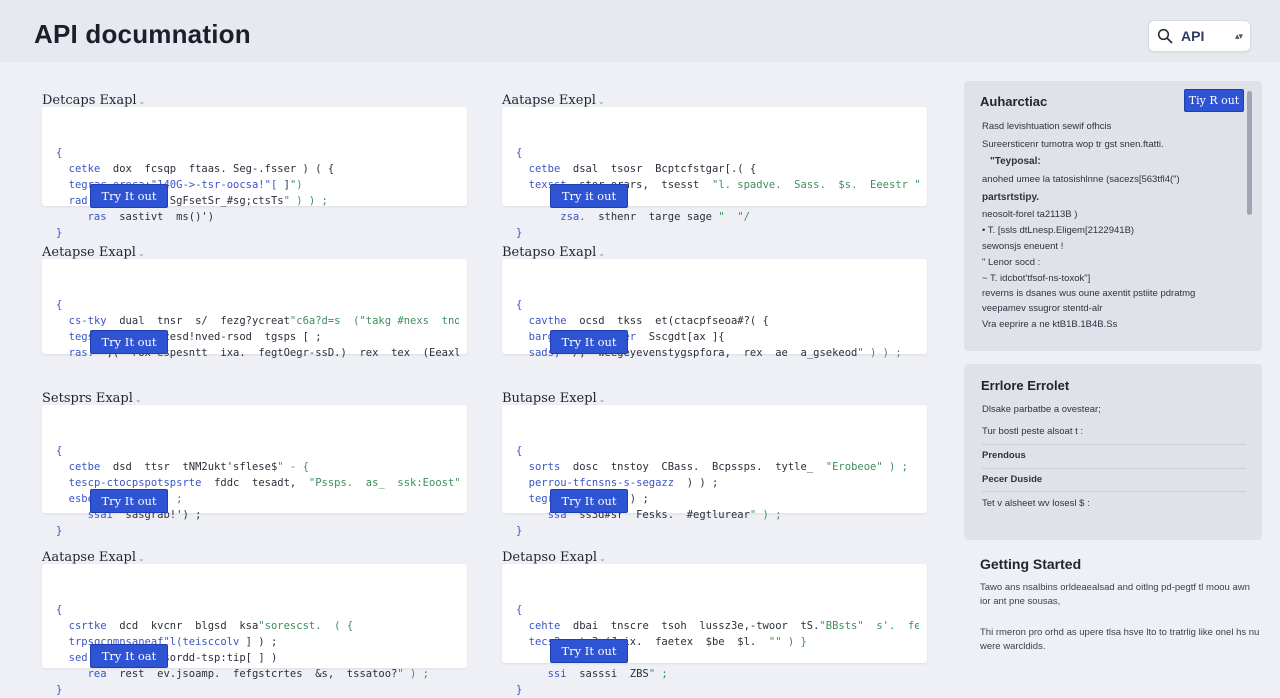 This screenshot has height=698, width=1280. What do you see at coordinates (1042, 308) in the screenshot?
I see `auth-text: veepamev ssugror stentd-alr` at bounding box center [1042, 308].